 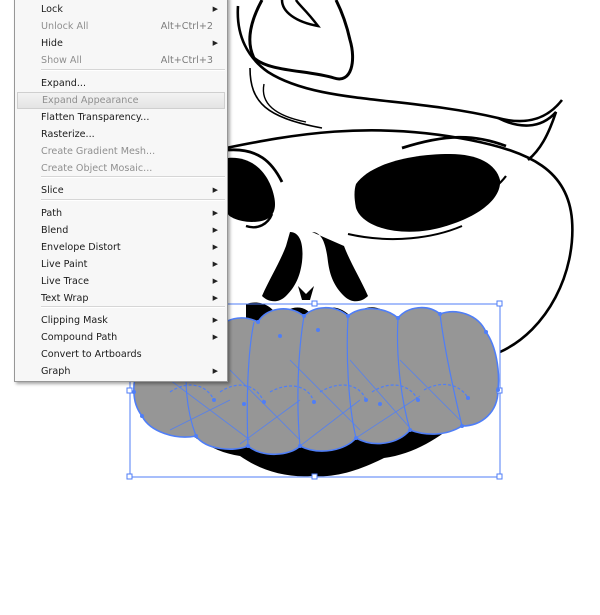 What do you see at coordinates (121, 26) in the screenshot?
I see `menu-item-unlock-all: Unlock All Alt+Ctrl+2` at bounding box center [121, 26].